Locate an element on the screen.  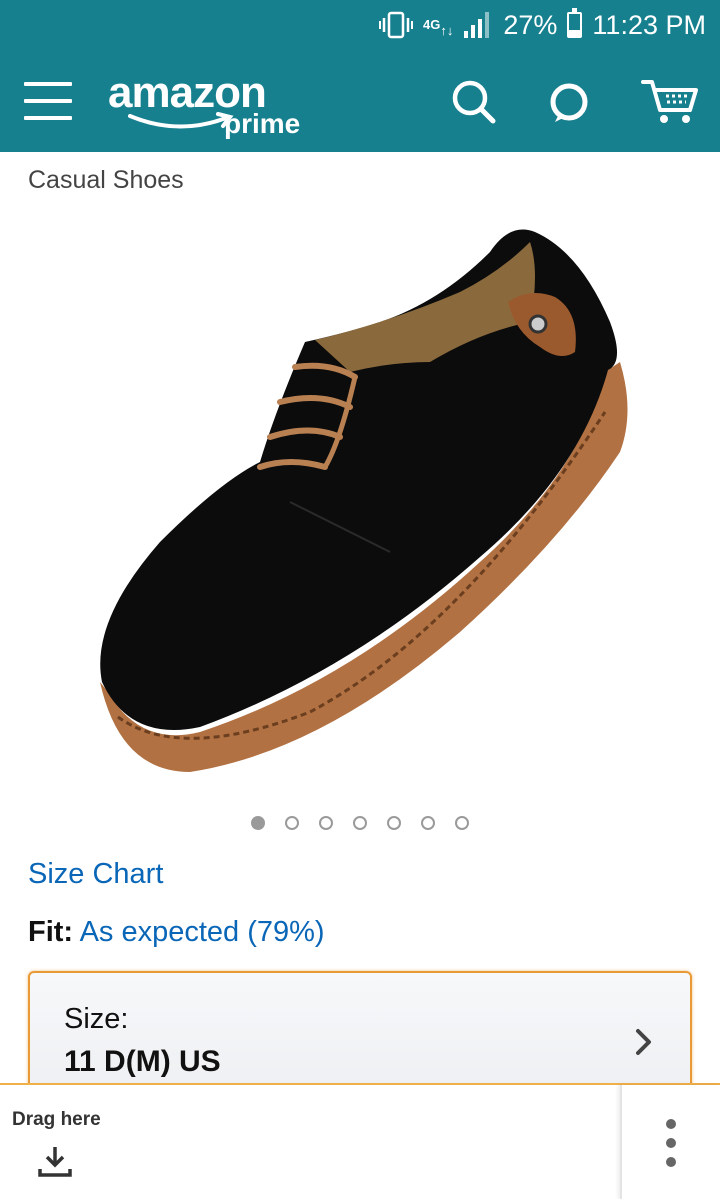
fit-row: Fit: As expected (79%) is located at coordinates (176, 932).